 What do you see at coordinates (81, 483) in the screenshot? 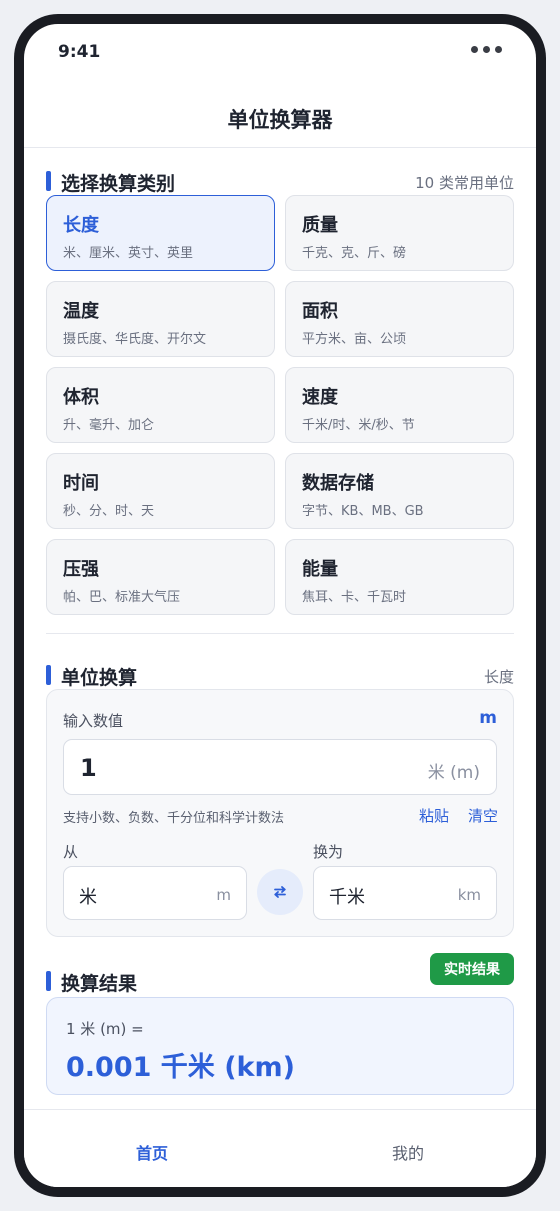
I see `category-name: 时间` at bounding box center [81, 483].